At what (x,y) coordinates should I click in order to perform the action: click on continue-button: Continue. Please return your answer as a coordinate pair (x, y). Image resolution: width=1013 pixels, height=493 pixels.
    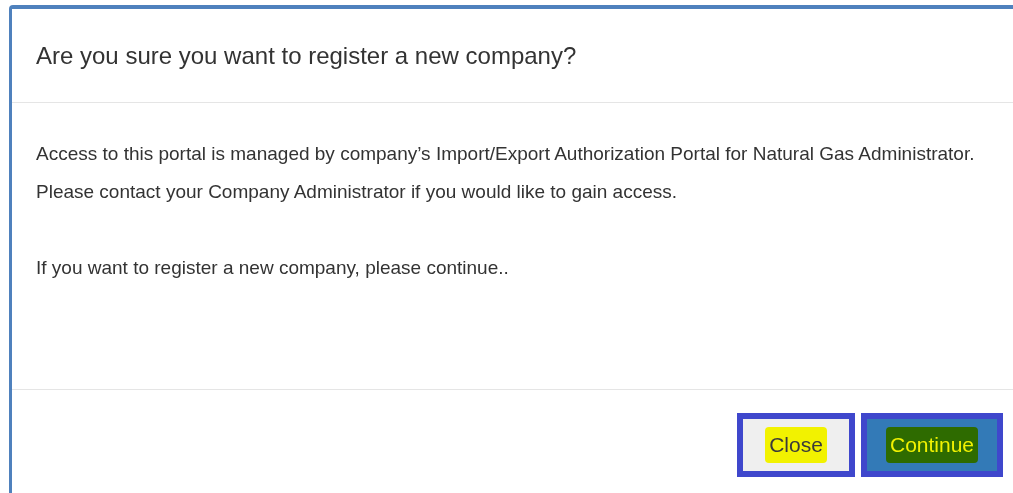
    Looking at the image, I should click on (932, 445).